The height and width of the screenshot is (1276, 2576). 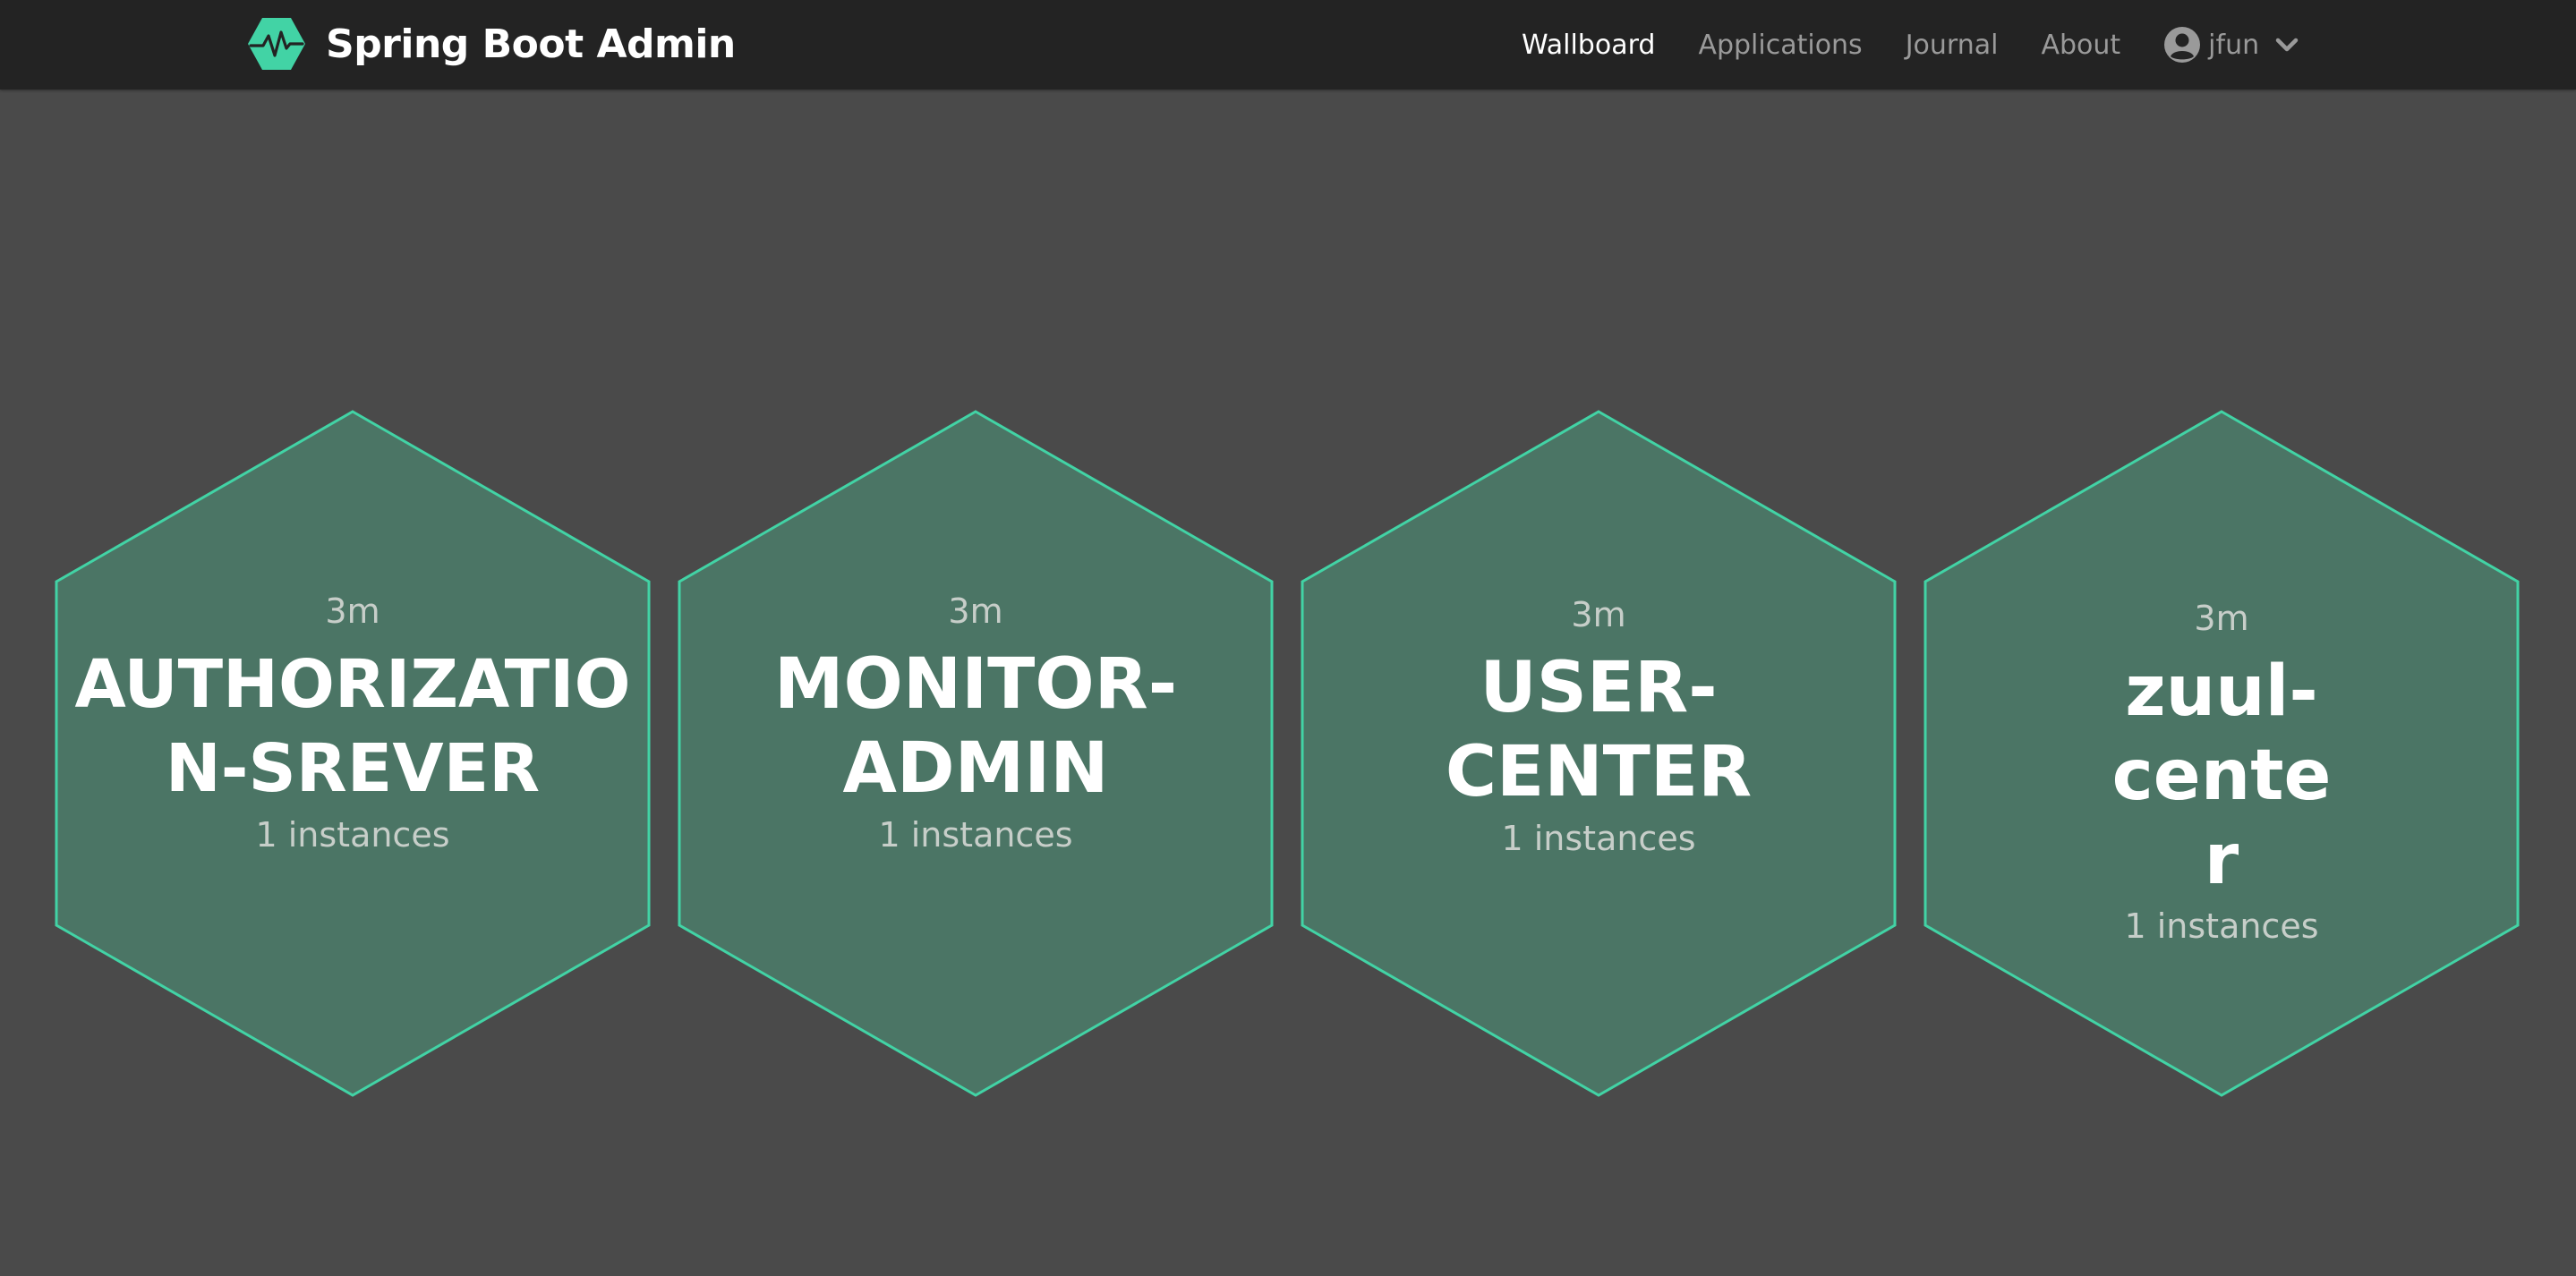 I want to click on nav-link-wallboard: Wallboard, so click(x=1588, y=45).